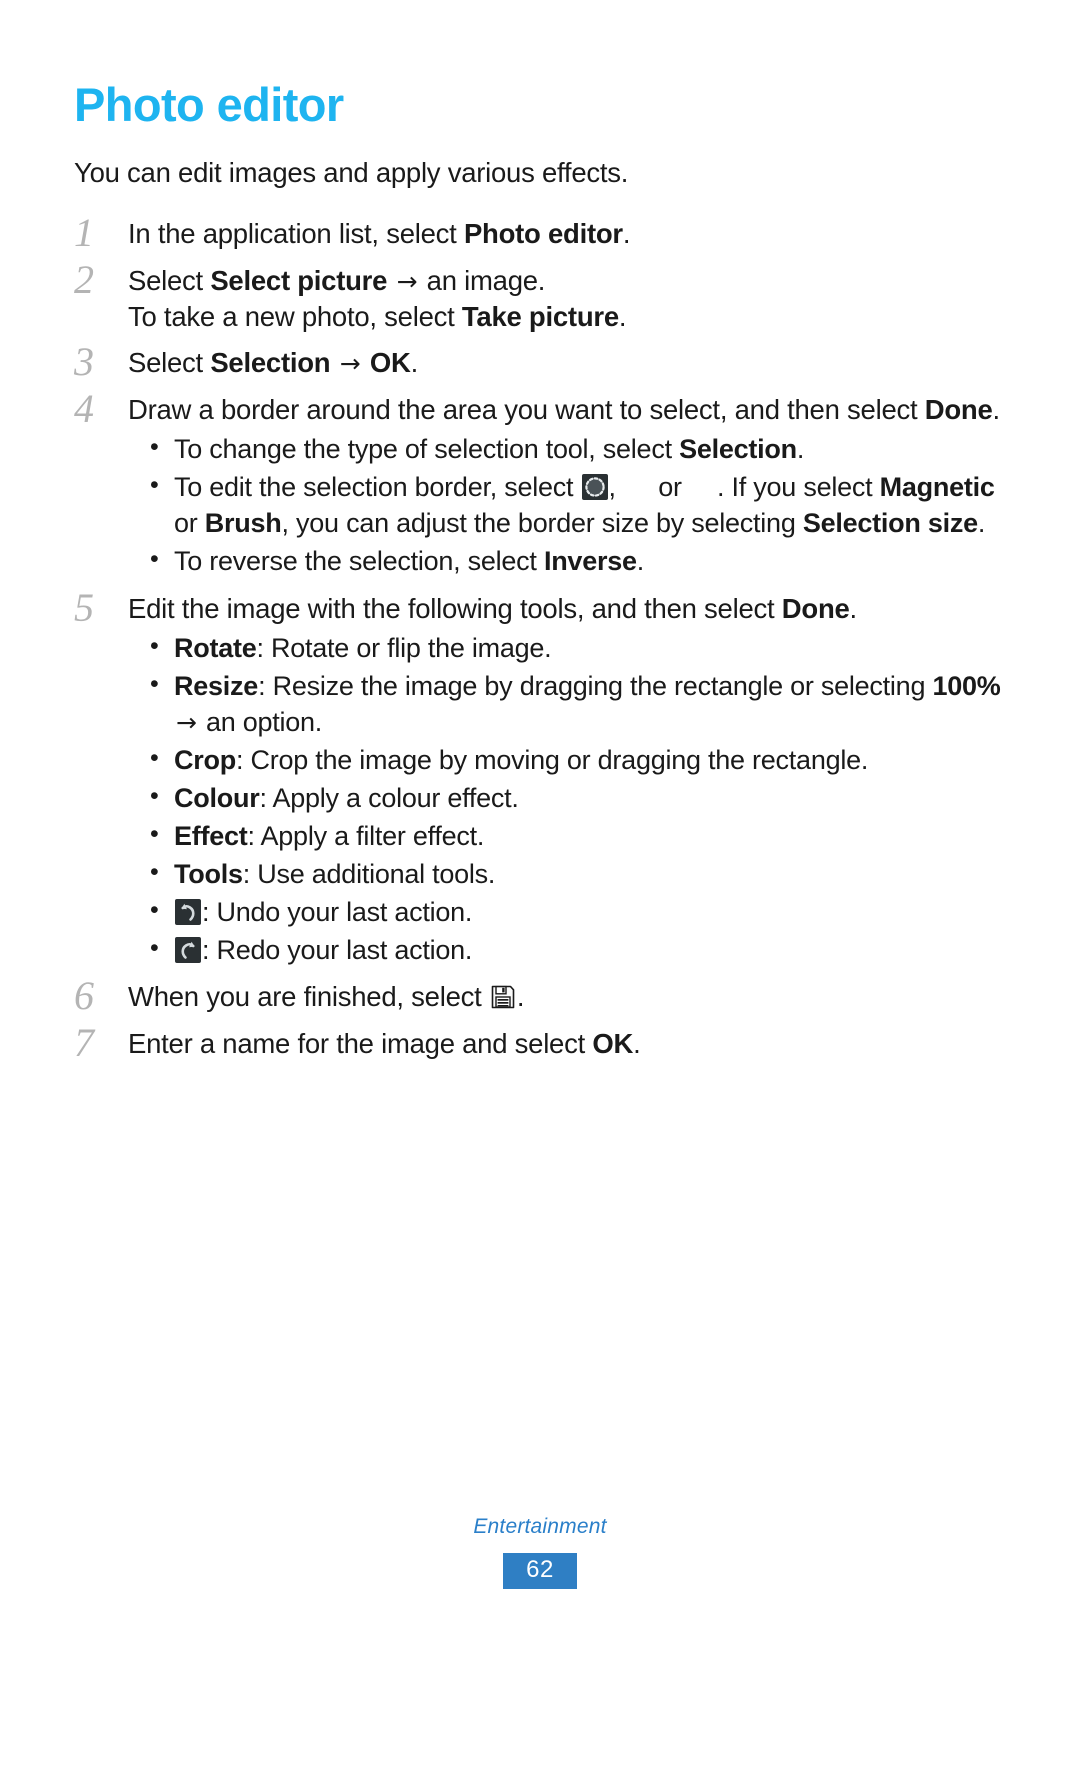  What do you see at coordinates (567, 362) in the screenshot?
I see `step-body: Select Selection → OK.` at bounding box center [567, 362].